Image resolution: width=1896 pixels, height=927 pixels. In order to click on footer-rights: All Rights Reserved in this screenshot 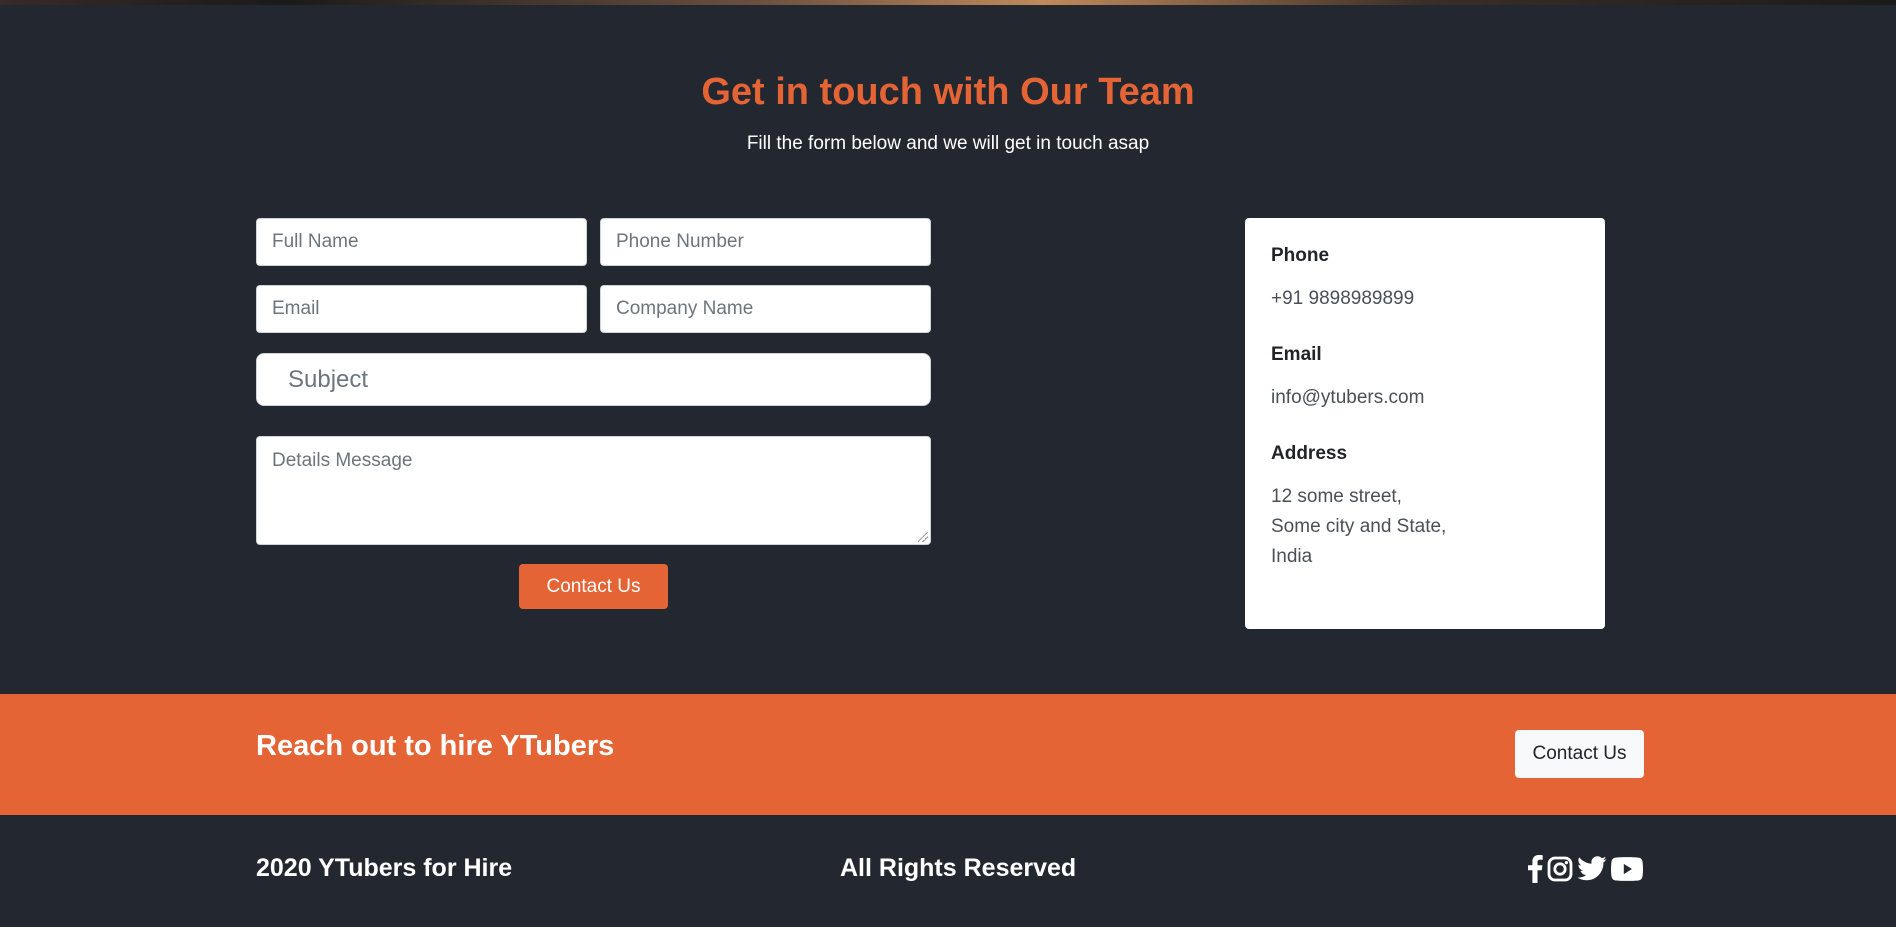, I will do `click(958, 868)`.